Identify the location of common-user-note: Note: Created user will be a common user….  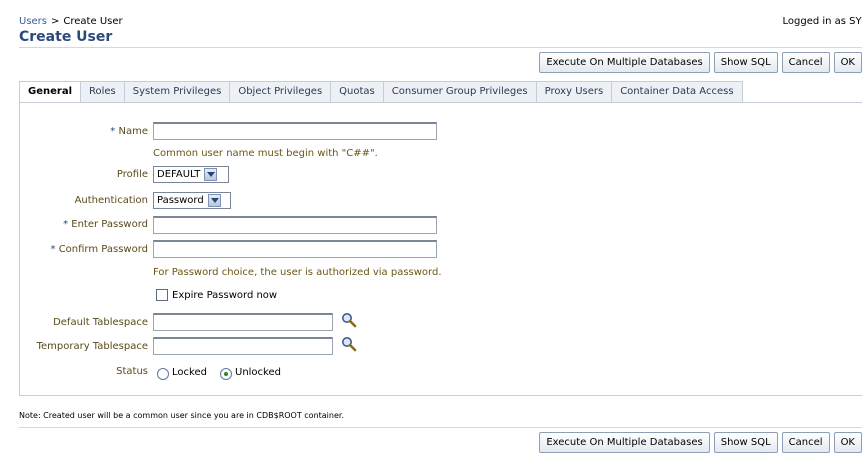
(181, 415).